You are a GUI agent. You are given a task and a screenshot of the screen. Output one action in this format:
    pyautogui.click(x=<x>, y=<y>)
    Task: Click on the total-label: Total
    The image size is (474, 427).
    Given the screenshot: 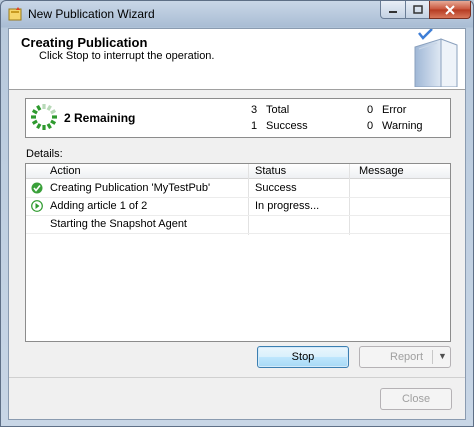 What is the action you would take?
    pyautogui.click(x=278, y=110)
    